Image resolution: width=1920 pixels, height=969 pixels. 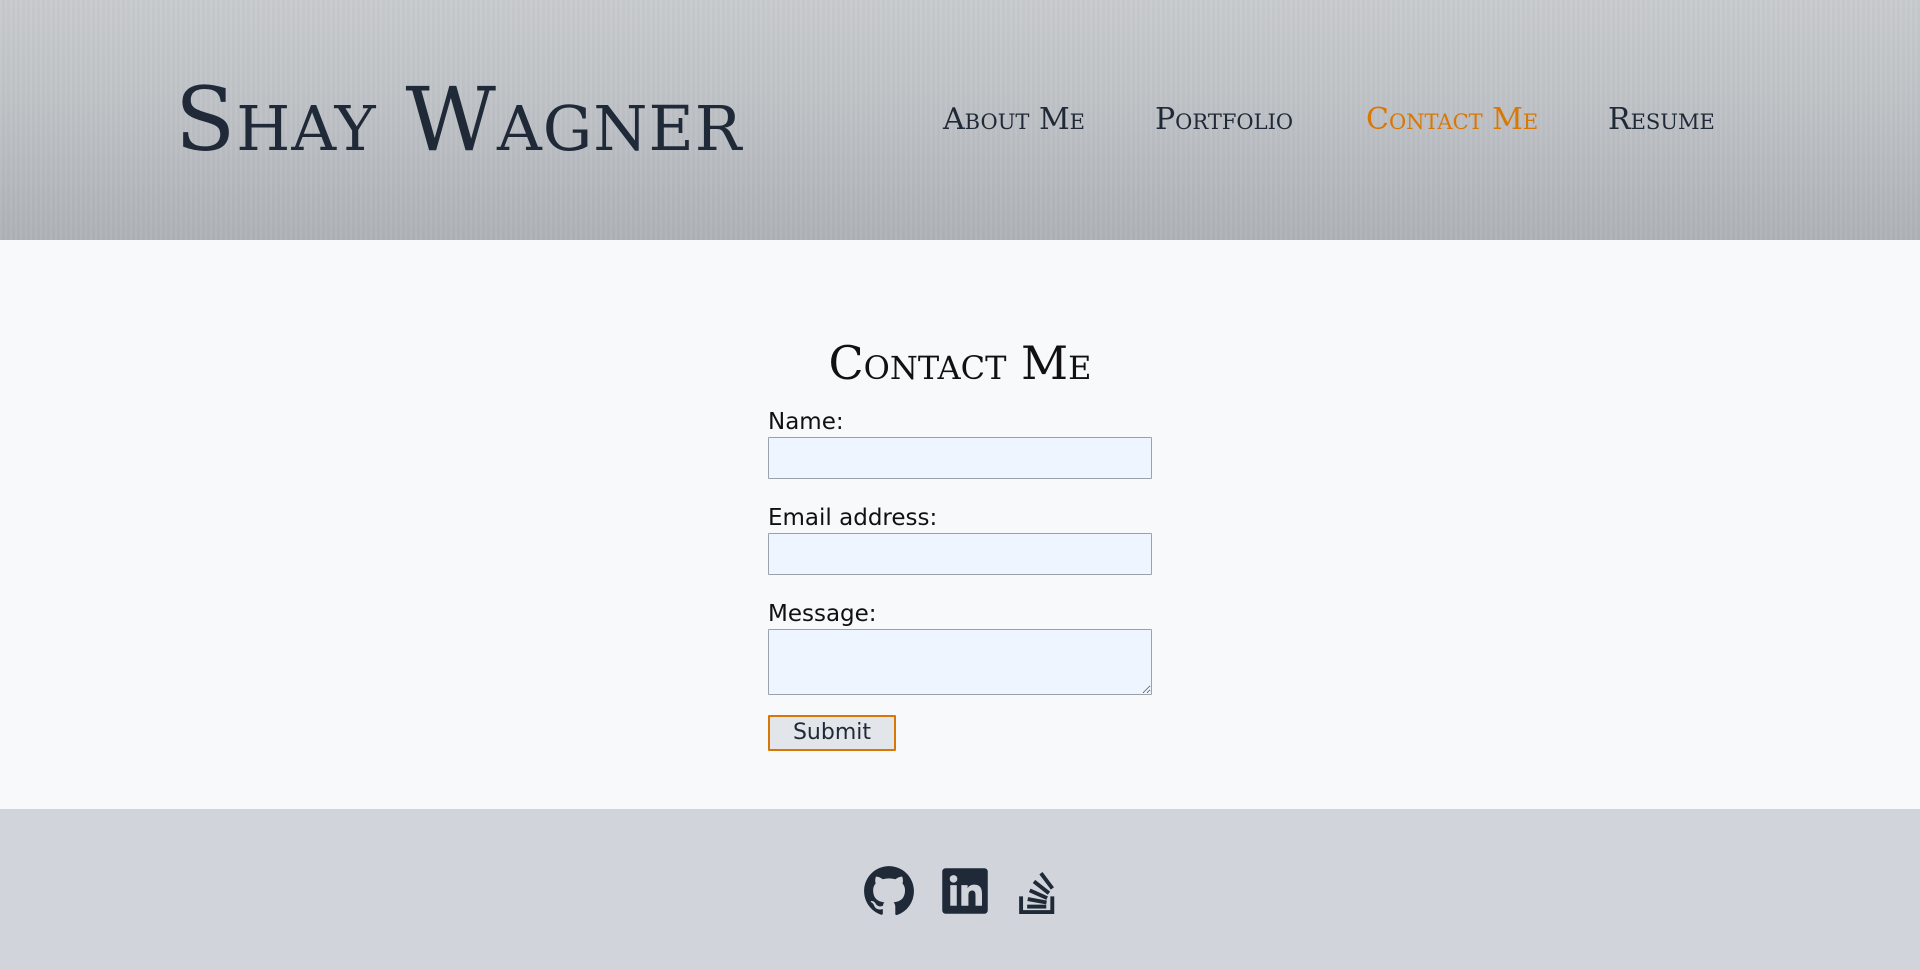 What do you see at coordinates (960, 363) in the screenshot?
I see `contact-heading: Contact Me` at bounding box center [960, 363].